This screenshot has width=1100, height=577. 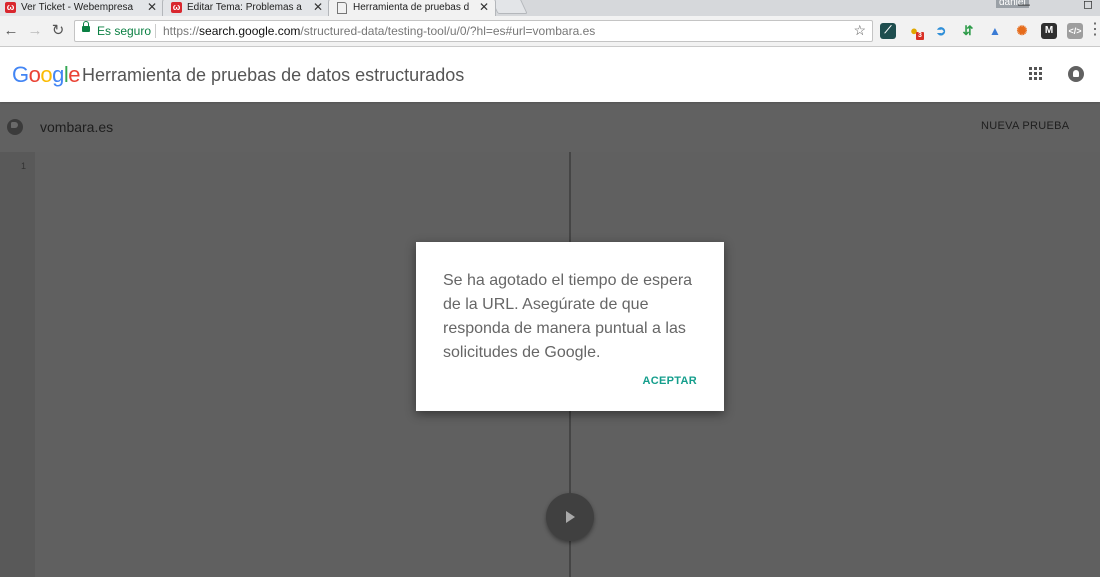 What do you see at coordinates (15, 127) in the screenshot?
I see `globe-icon` at bounding box center [15, 127].